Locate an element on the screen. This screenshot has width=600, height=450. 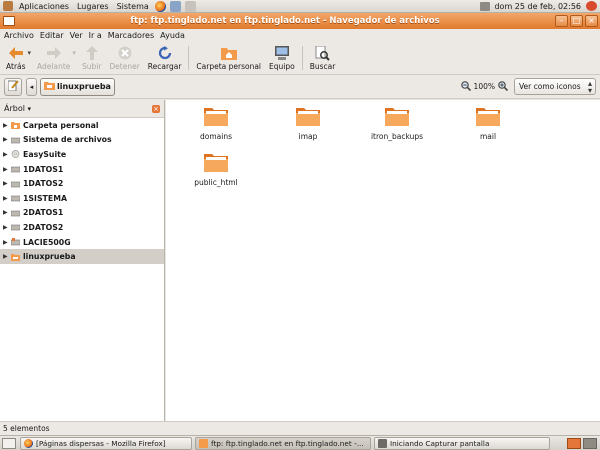
view-mode-select: Ver como iconos ▴ ▾ is located at coordinates (555, 86).